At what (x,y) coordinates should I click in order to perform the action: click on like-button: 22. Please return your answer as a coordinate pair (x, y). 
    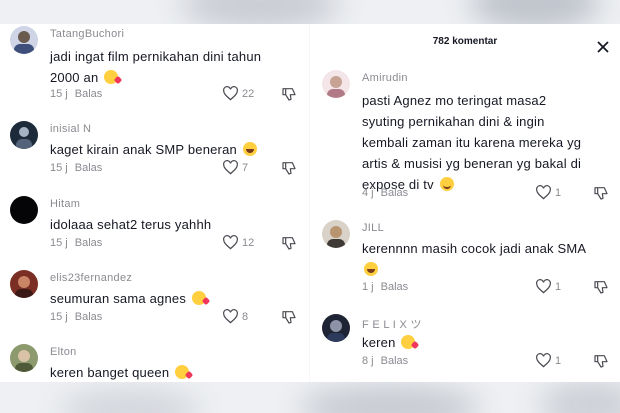
    Looking at the image, I should click on (238, 93).